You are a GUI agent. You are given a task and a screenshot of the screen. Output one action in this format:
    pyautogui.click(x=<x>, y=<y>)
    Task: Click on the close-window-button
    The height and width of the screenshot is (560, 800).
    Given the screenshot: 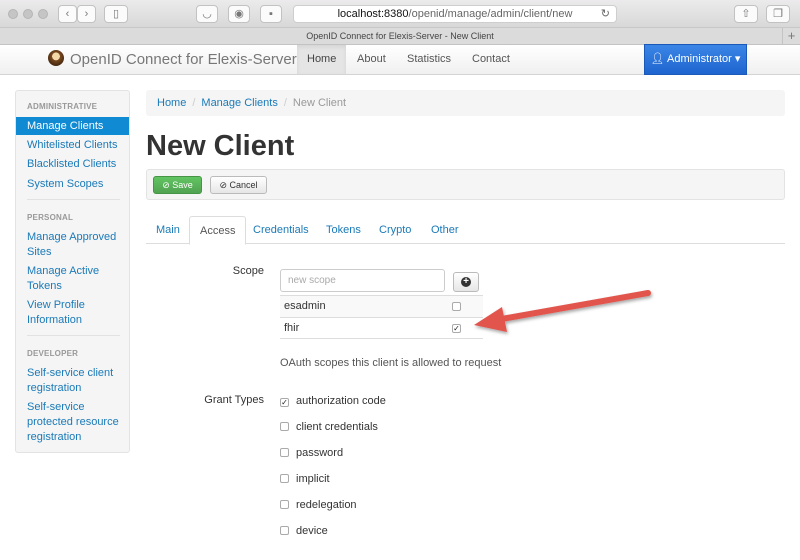 What is the action you would take?
    pyautogui.click(x=13, y=14)
    